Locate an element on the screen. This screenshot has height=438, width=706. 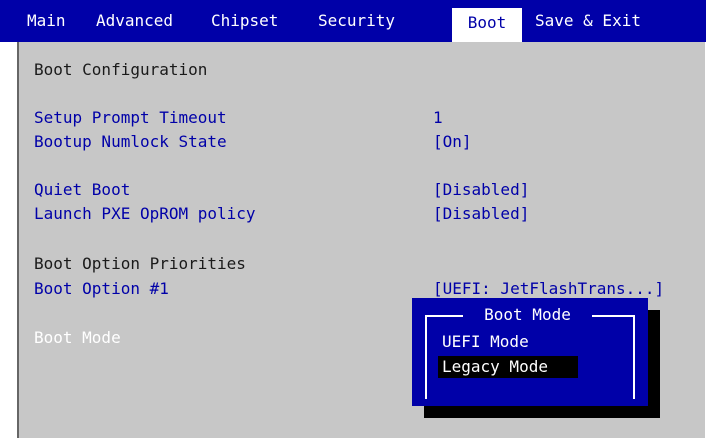
tab-boot: Boot is located at coordinates (487, 25).